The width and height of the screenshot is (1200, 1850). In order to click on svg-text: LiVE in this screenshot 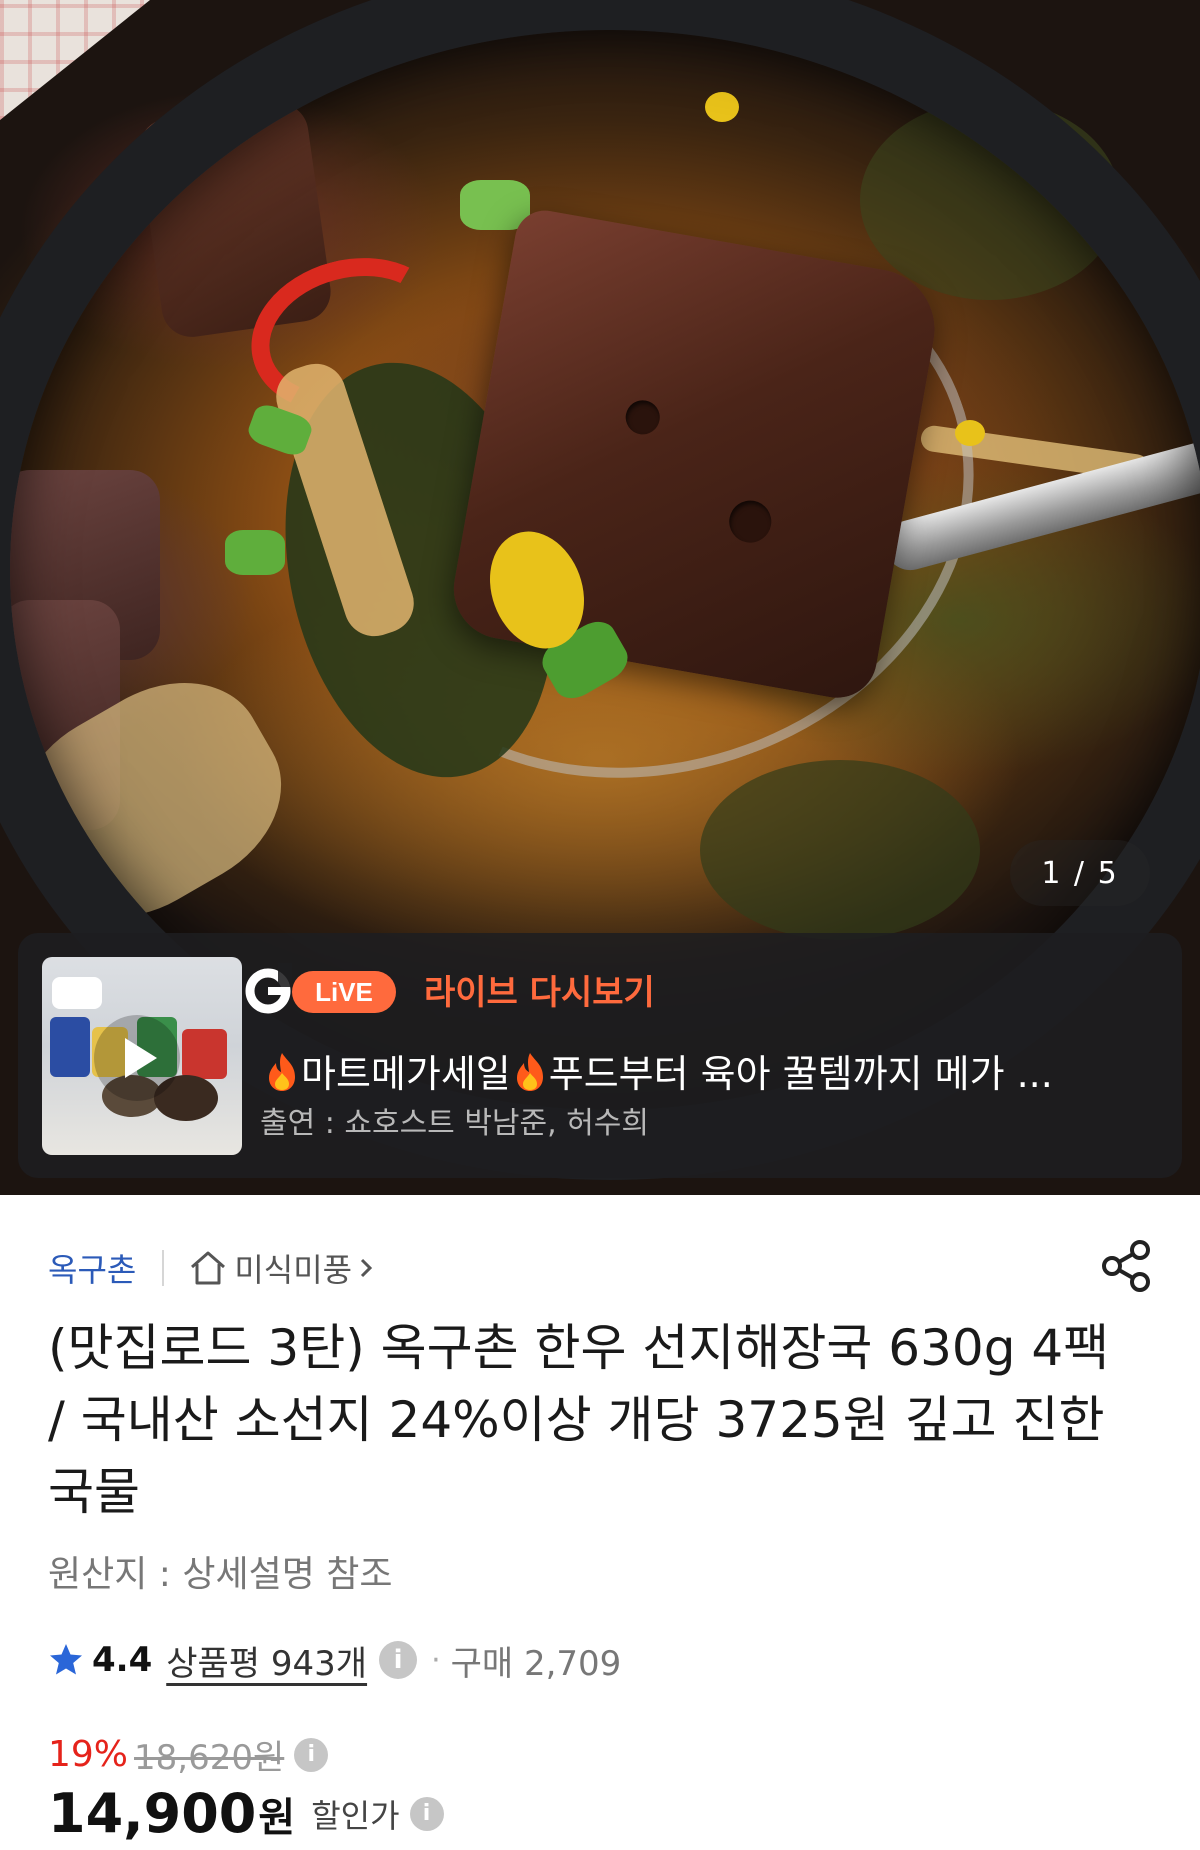, I will do `click(344, 992)`.